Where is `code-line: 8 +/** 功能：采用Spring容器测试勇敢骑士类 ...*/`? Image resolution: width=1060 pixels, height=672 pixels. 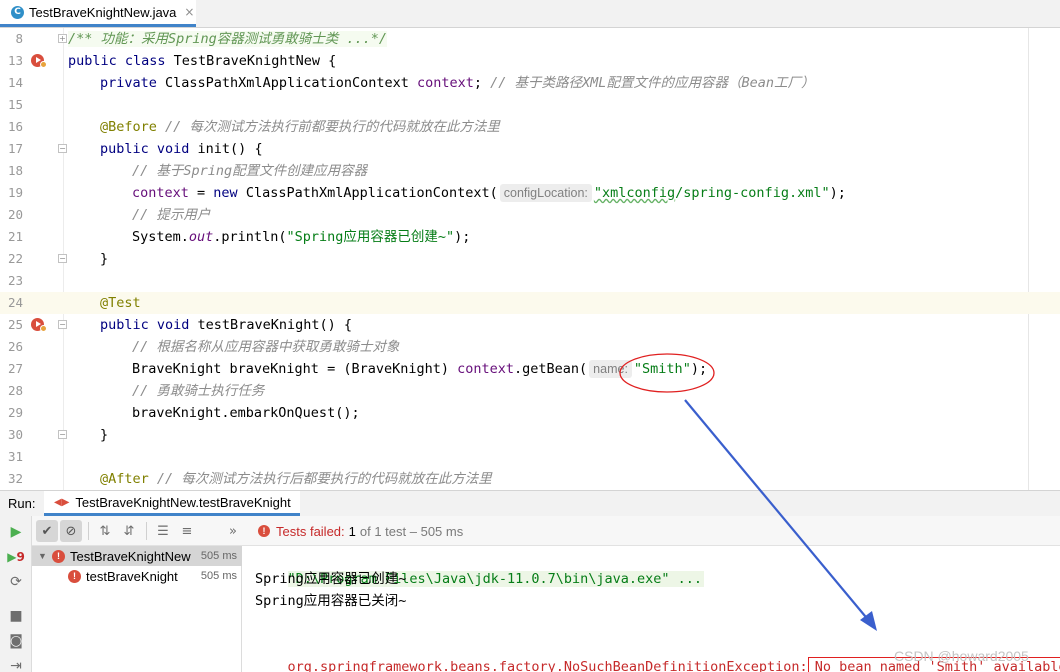 code-line: 8 +/** 功能：采用Spring容器测试勇敢骑士类 ...*/ is located at coordinates (530, 39).